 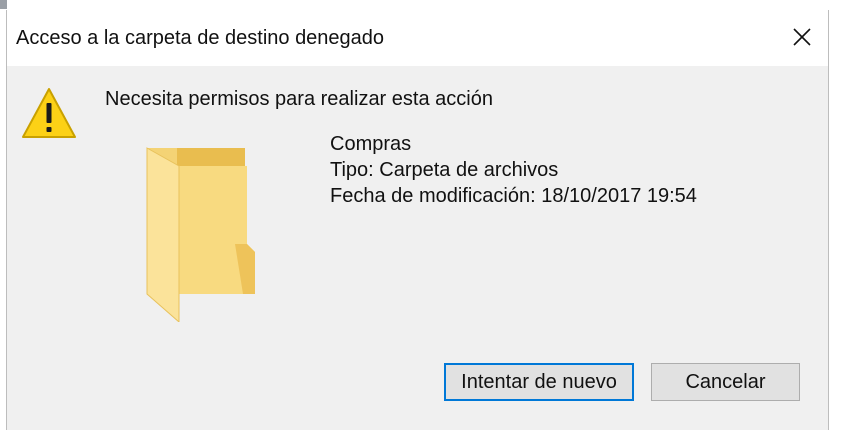 I want to click on dialog-titlebar: Acceso a la carpeta de destino denegado, so click(x=417, y=38).